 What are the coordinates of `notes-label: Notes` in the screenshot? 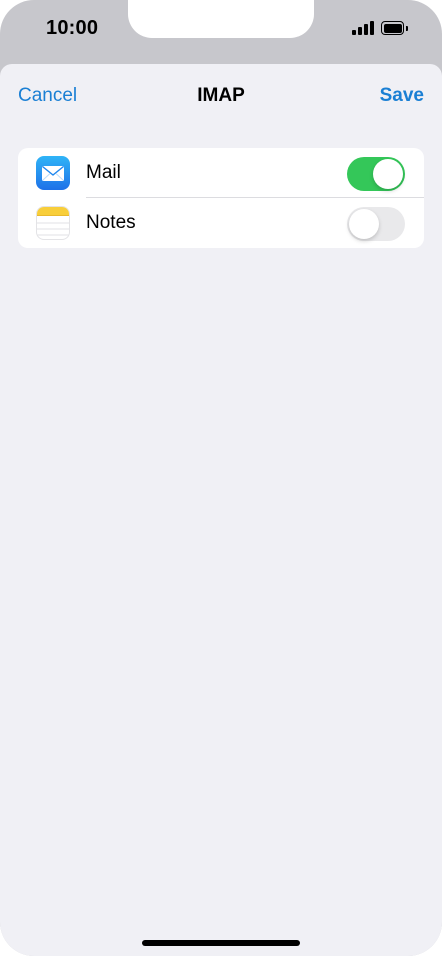 It's located at (111, 222).